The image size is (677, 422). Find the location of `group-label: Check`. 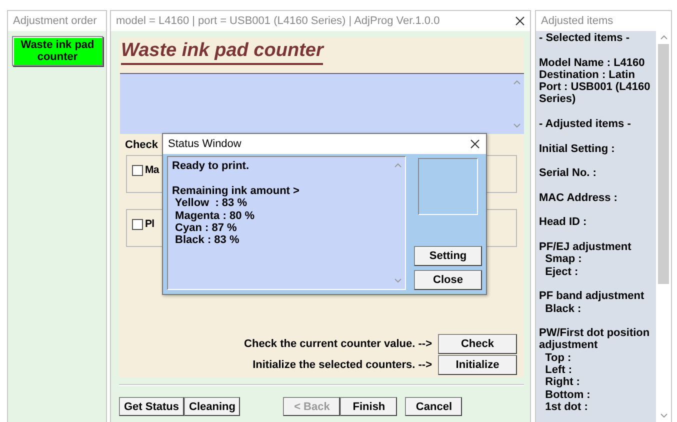

group-label: Check is located at coordinates (141, 145).